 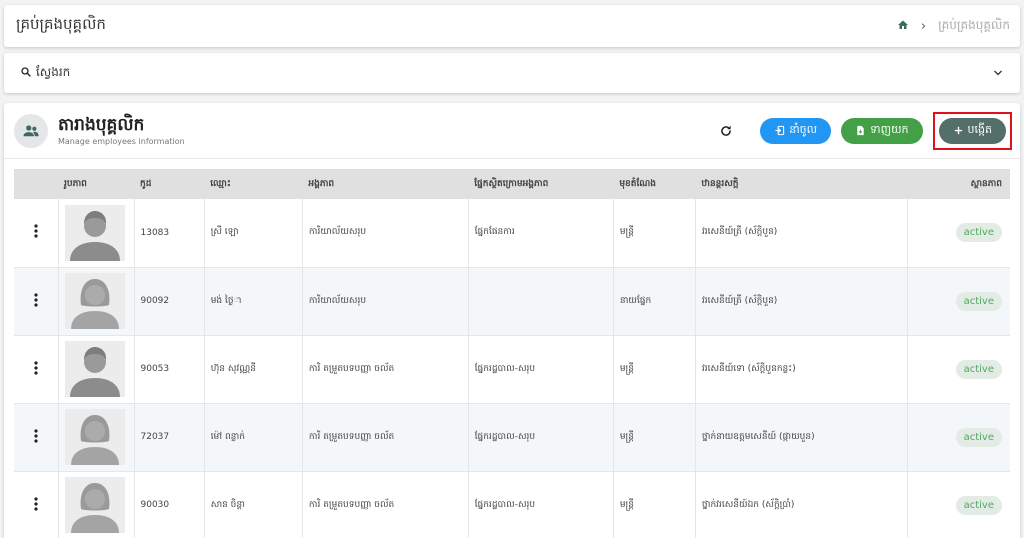 I want to click on chevron-down-icon, so click(x=998, y=73).